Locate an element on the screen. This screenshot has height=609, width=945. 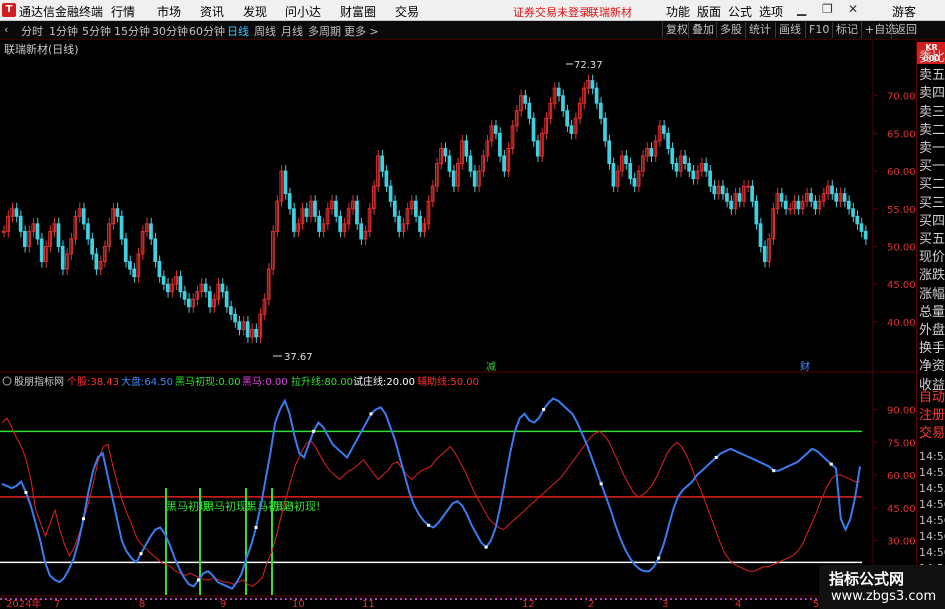
side-item: 卖二 is located at coordinates (932, 128).